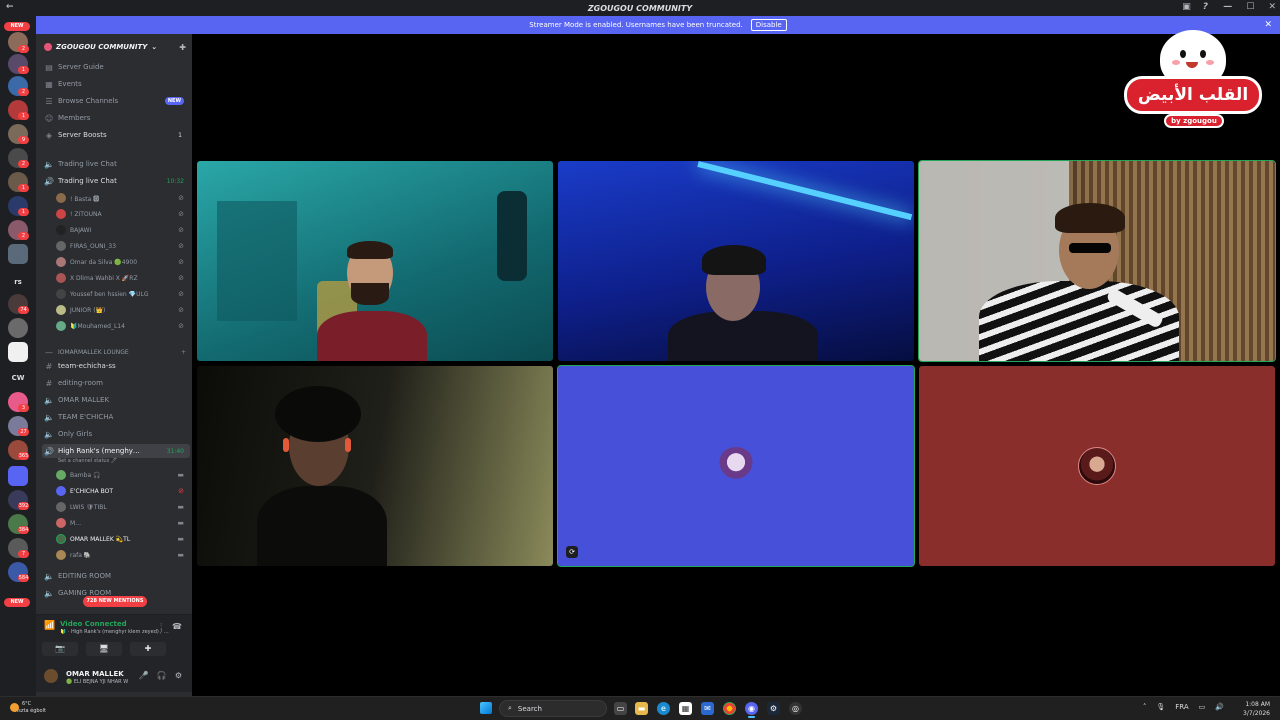 This screenshot has width=1280, height=720. What do you see at coordinates (10, 7) in the screenshot?
I see `back-icon: ←` at bounding box center [10, 7].